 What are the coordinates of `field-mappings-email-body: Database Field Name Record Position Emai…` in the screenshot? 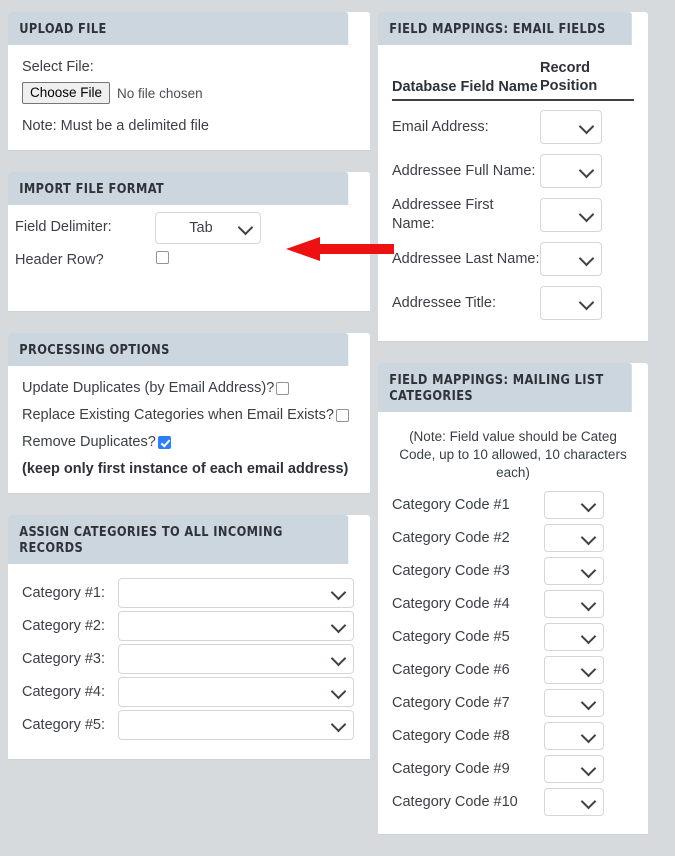 It's located at (513, 193).